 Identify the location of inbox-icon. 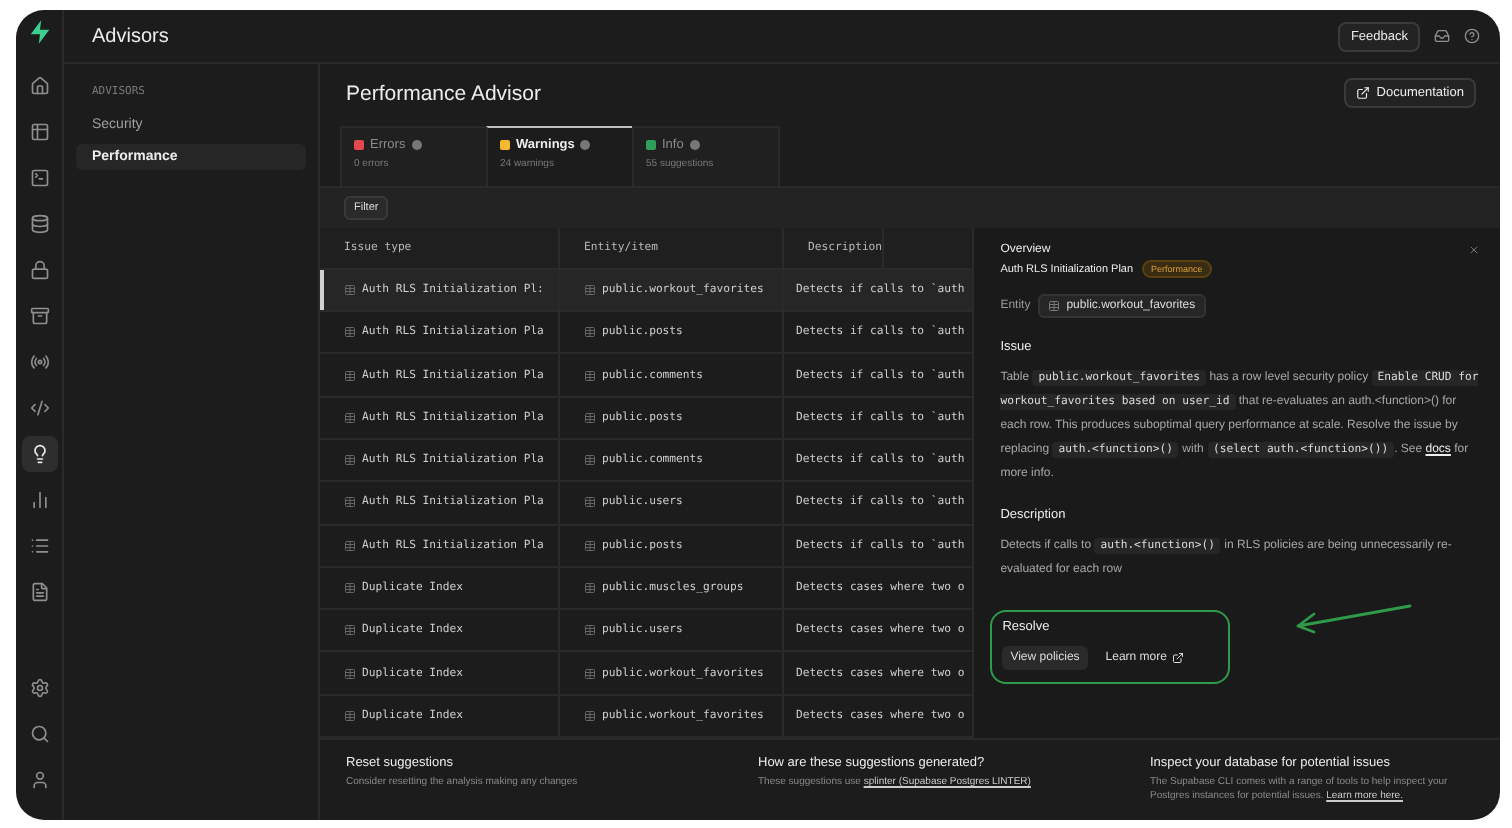
(1442, 36).